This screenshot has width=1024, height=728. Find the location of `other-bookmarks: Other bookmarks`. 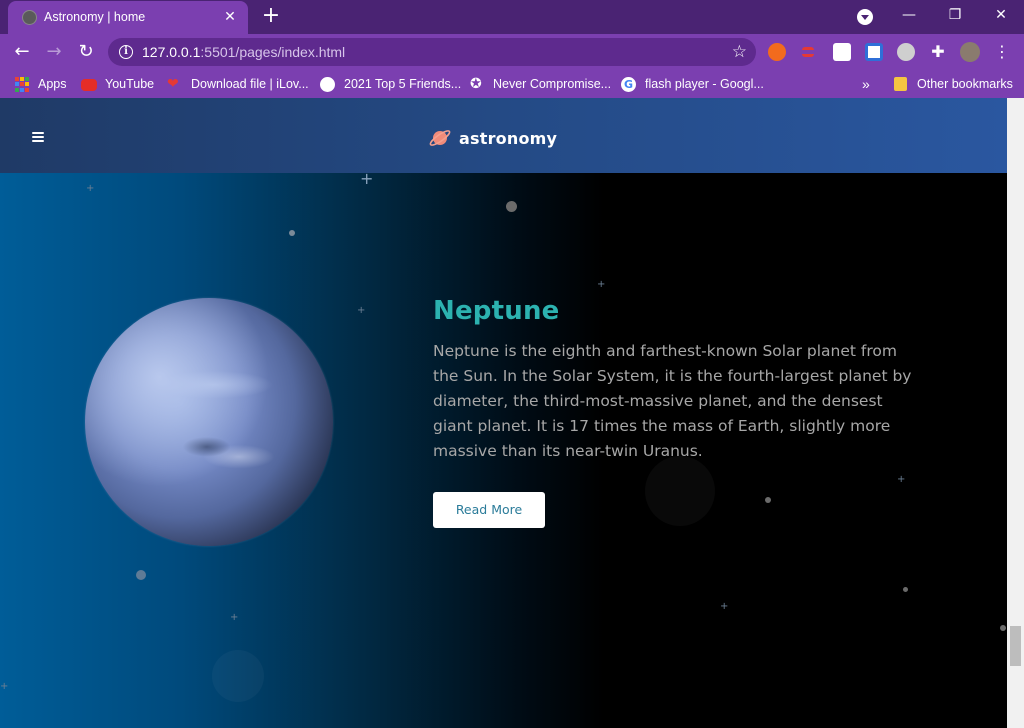

other-bookmarks: Other bookmarks is located at coordinates (965, 84).